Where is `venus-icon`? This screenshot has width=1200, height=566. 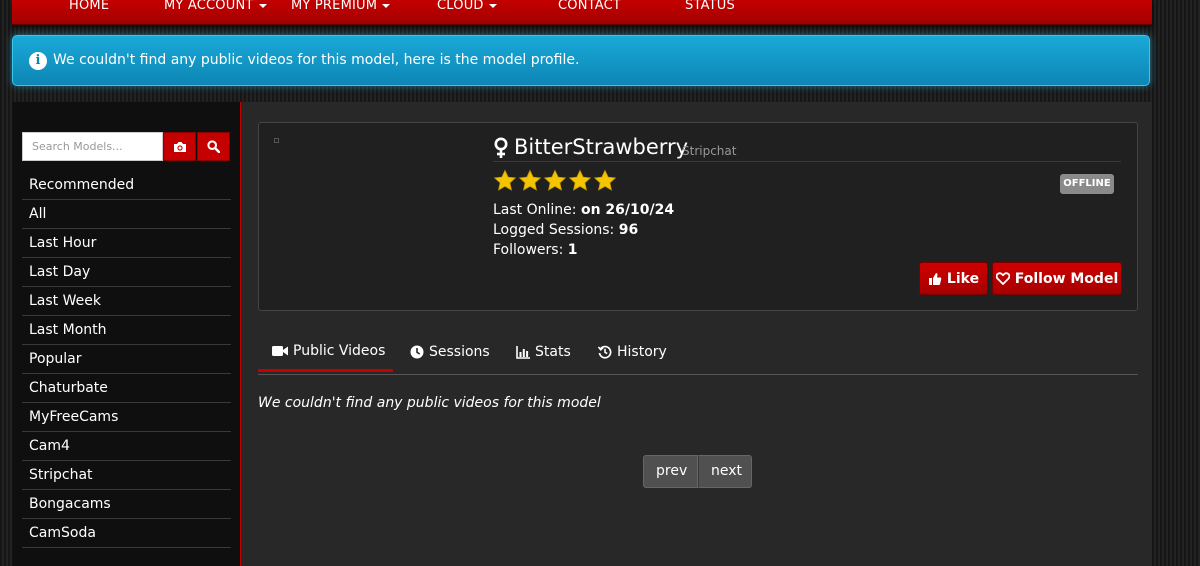 venus-icon is located at coordinates (501, 147).